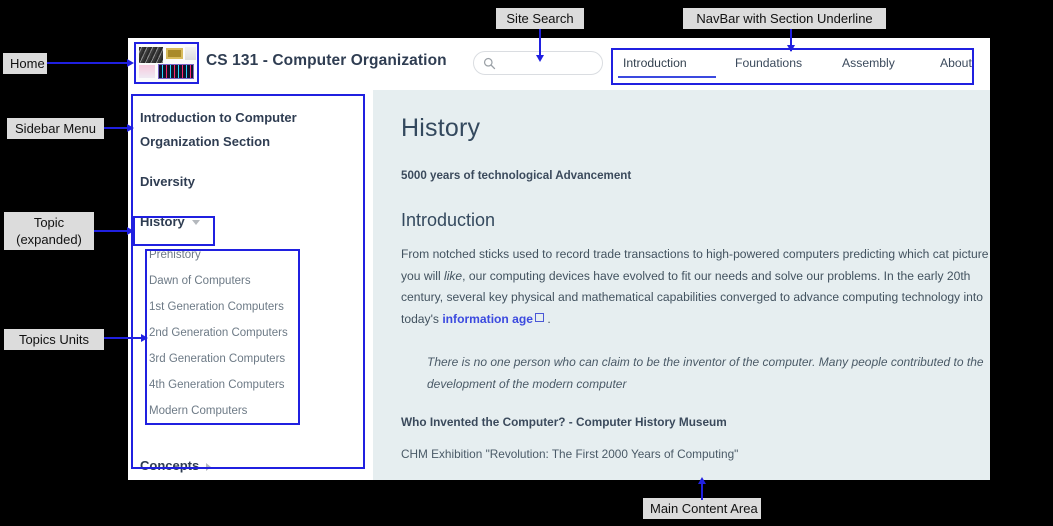 Image resolution: width=1053 pixels, height=526 pixels. Describe the element at coordinates (87, 63) in the screenshot. I see `annotation-leader-home` at that location.